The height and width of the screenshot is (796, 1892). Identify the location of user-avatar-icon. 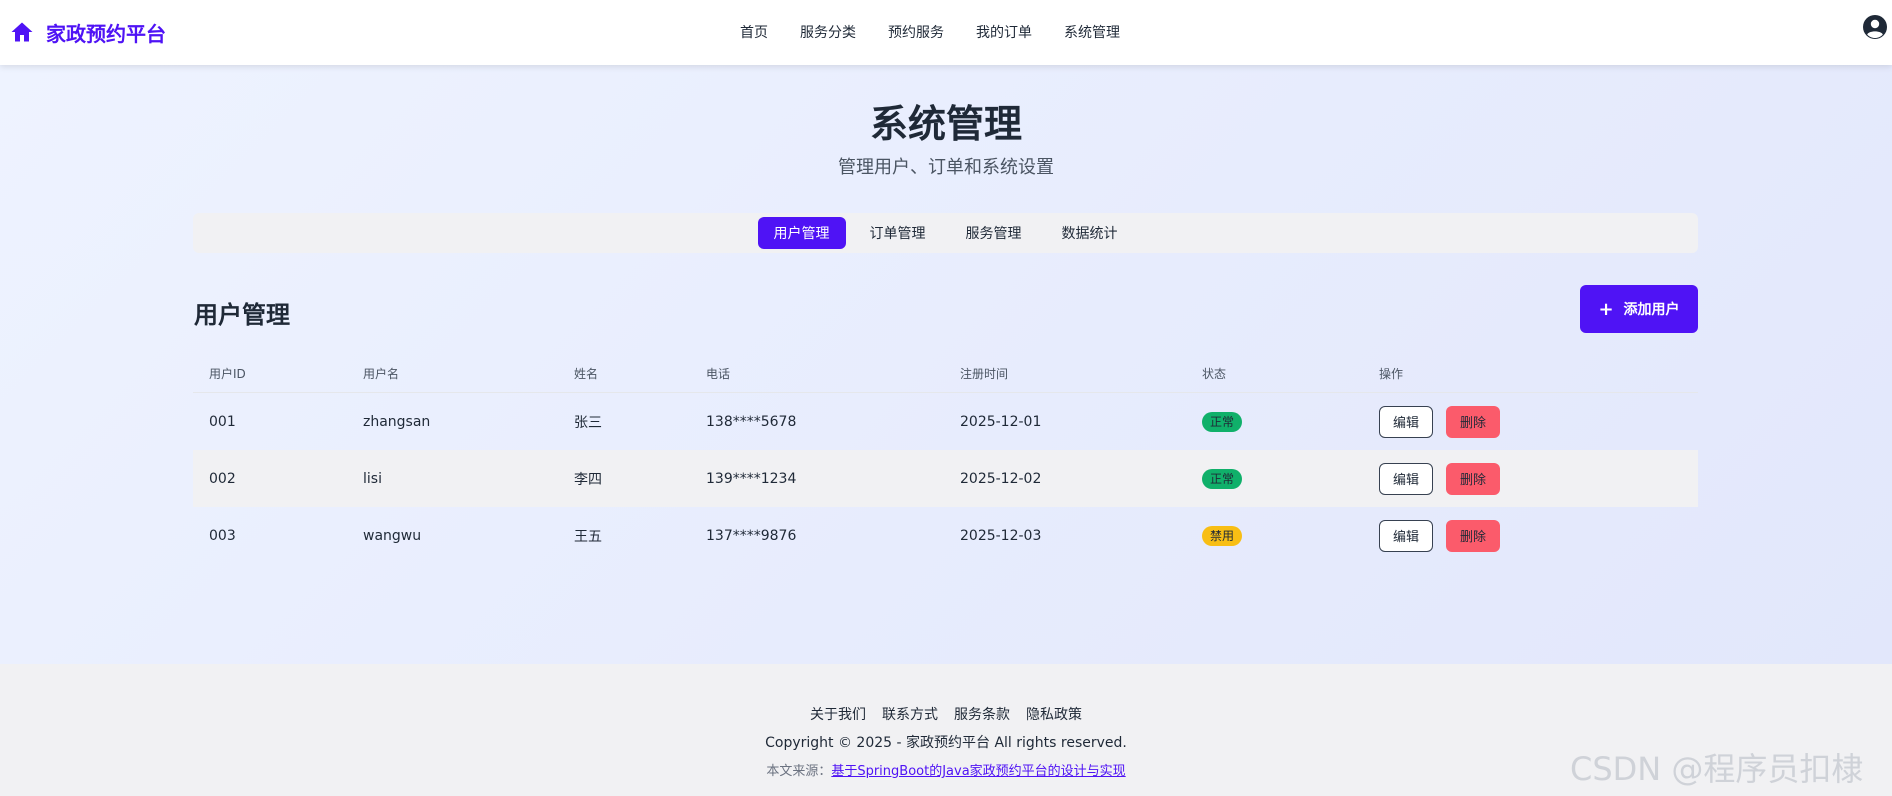
(1875, 27).